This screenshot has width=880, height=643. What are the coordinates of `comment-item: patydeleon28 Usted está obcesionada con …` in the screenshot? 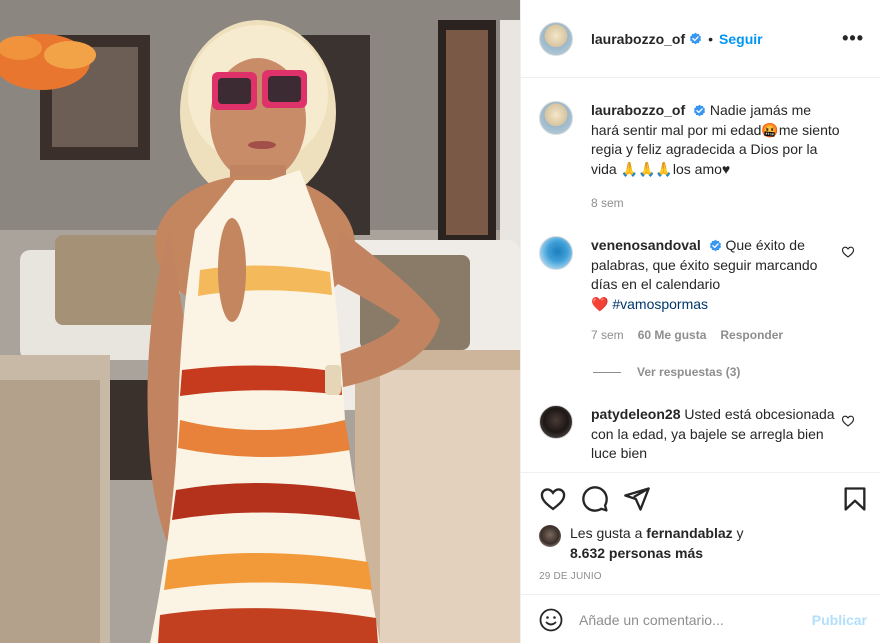 It's located at (700, 434).